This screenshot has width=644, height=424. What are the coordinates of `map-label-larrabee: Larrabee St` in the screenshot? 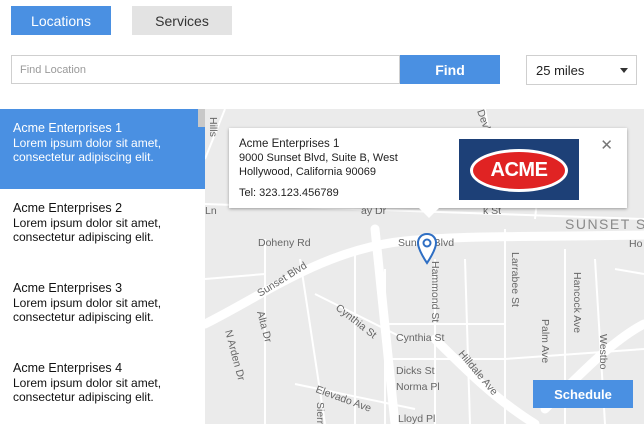 It's located at (515, 279).